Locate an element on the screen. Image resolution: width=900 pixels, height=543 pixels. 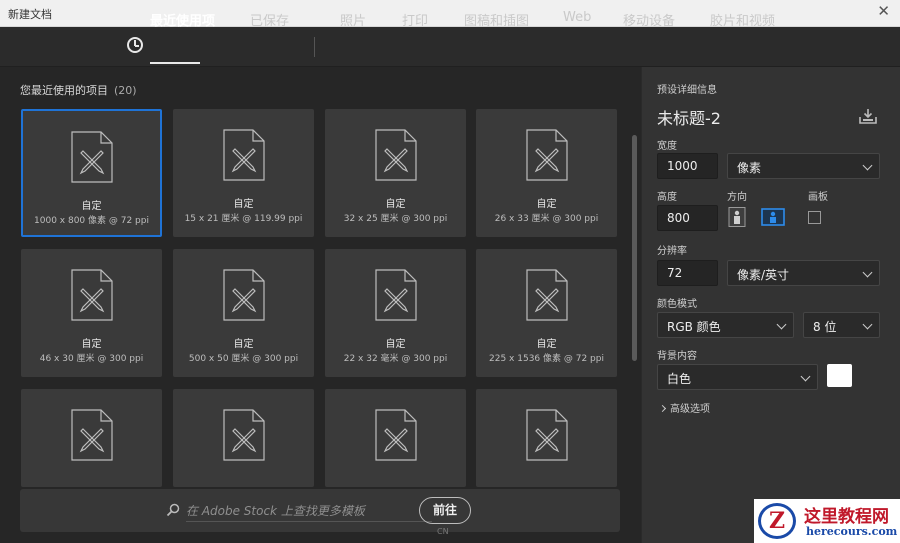
site-watermark-logo: Z 这里教程网 herecours.com is located at coordinates (827, 521).